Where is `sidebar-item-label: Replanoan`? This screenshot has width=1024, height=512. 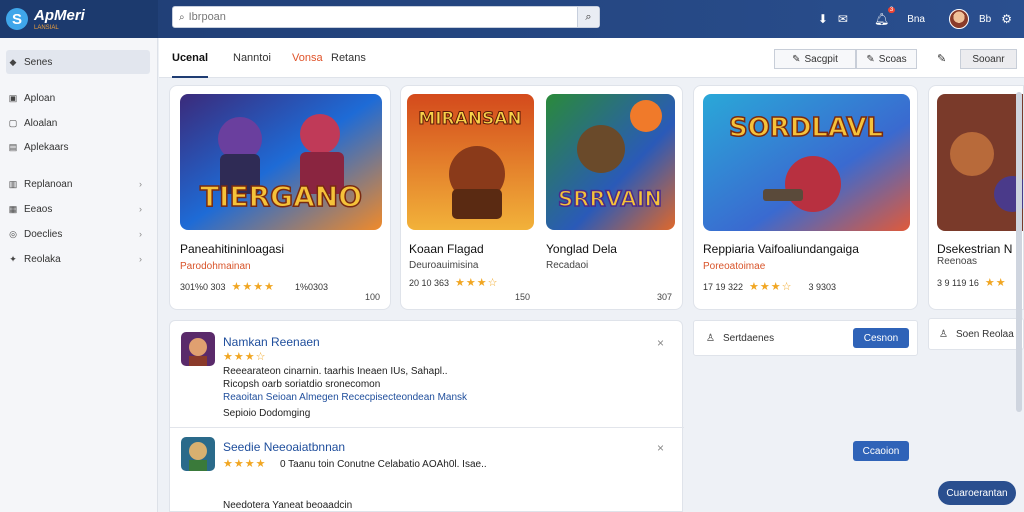 sidebar-item-label: Replanoan is located at coordinates (48, 184).